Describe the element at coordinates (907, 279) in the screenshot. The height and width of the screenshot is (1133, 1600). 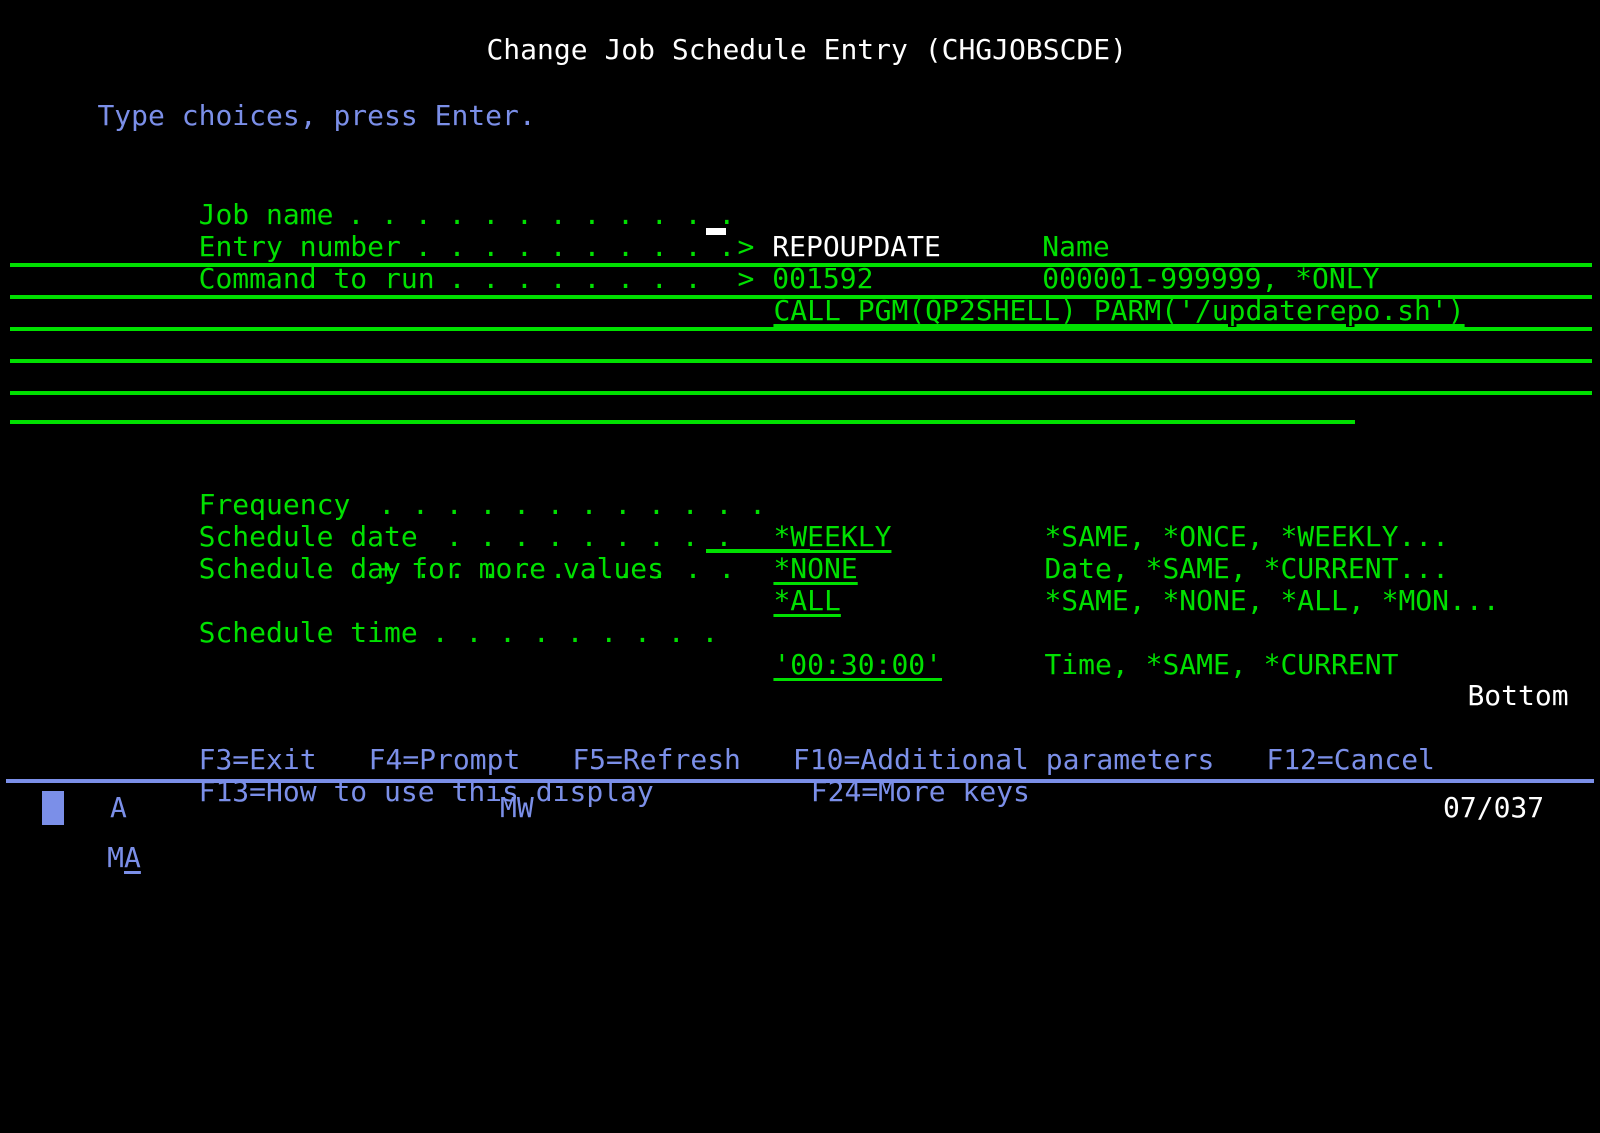
I see `field-value-entry-number: 001592` at that location.